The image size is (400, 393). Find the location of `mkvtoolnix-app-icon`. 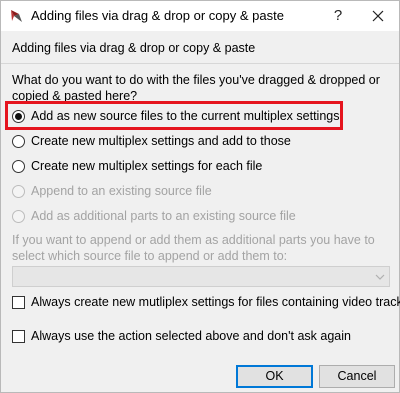

mkvtoolnix-app-icon is located at coordinates (16, 16).